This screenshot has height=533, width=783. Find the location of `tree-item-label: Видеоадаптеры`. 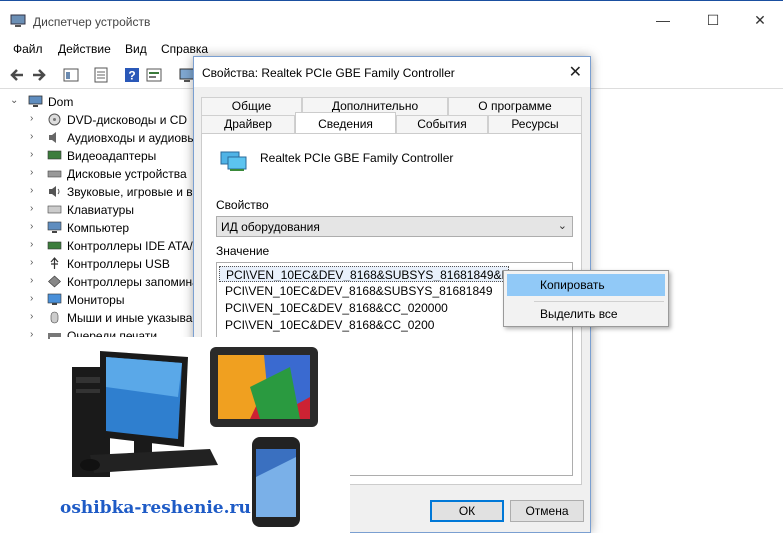

tree-item-label: Видеоадаптеры is located at coordinates (112, 156).